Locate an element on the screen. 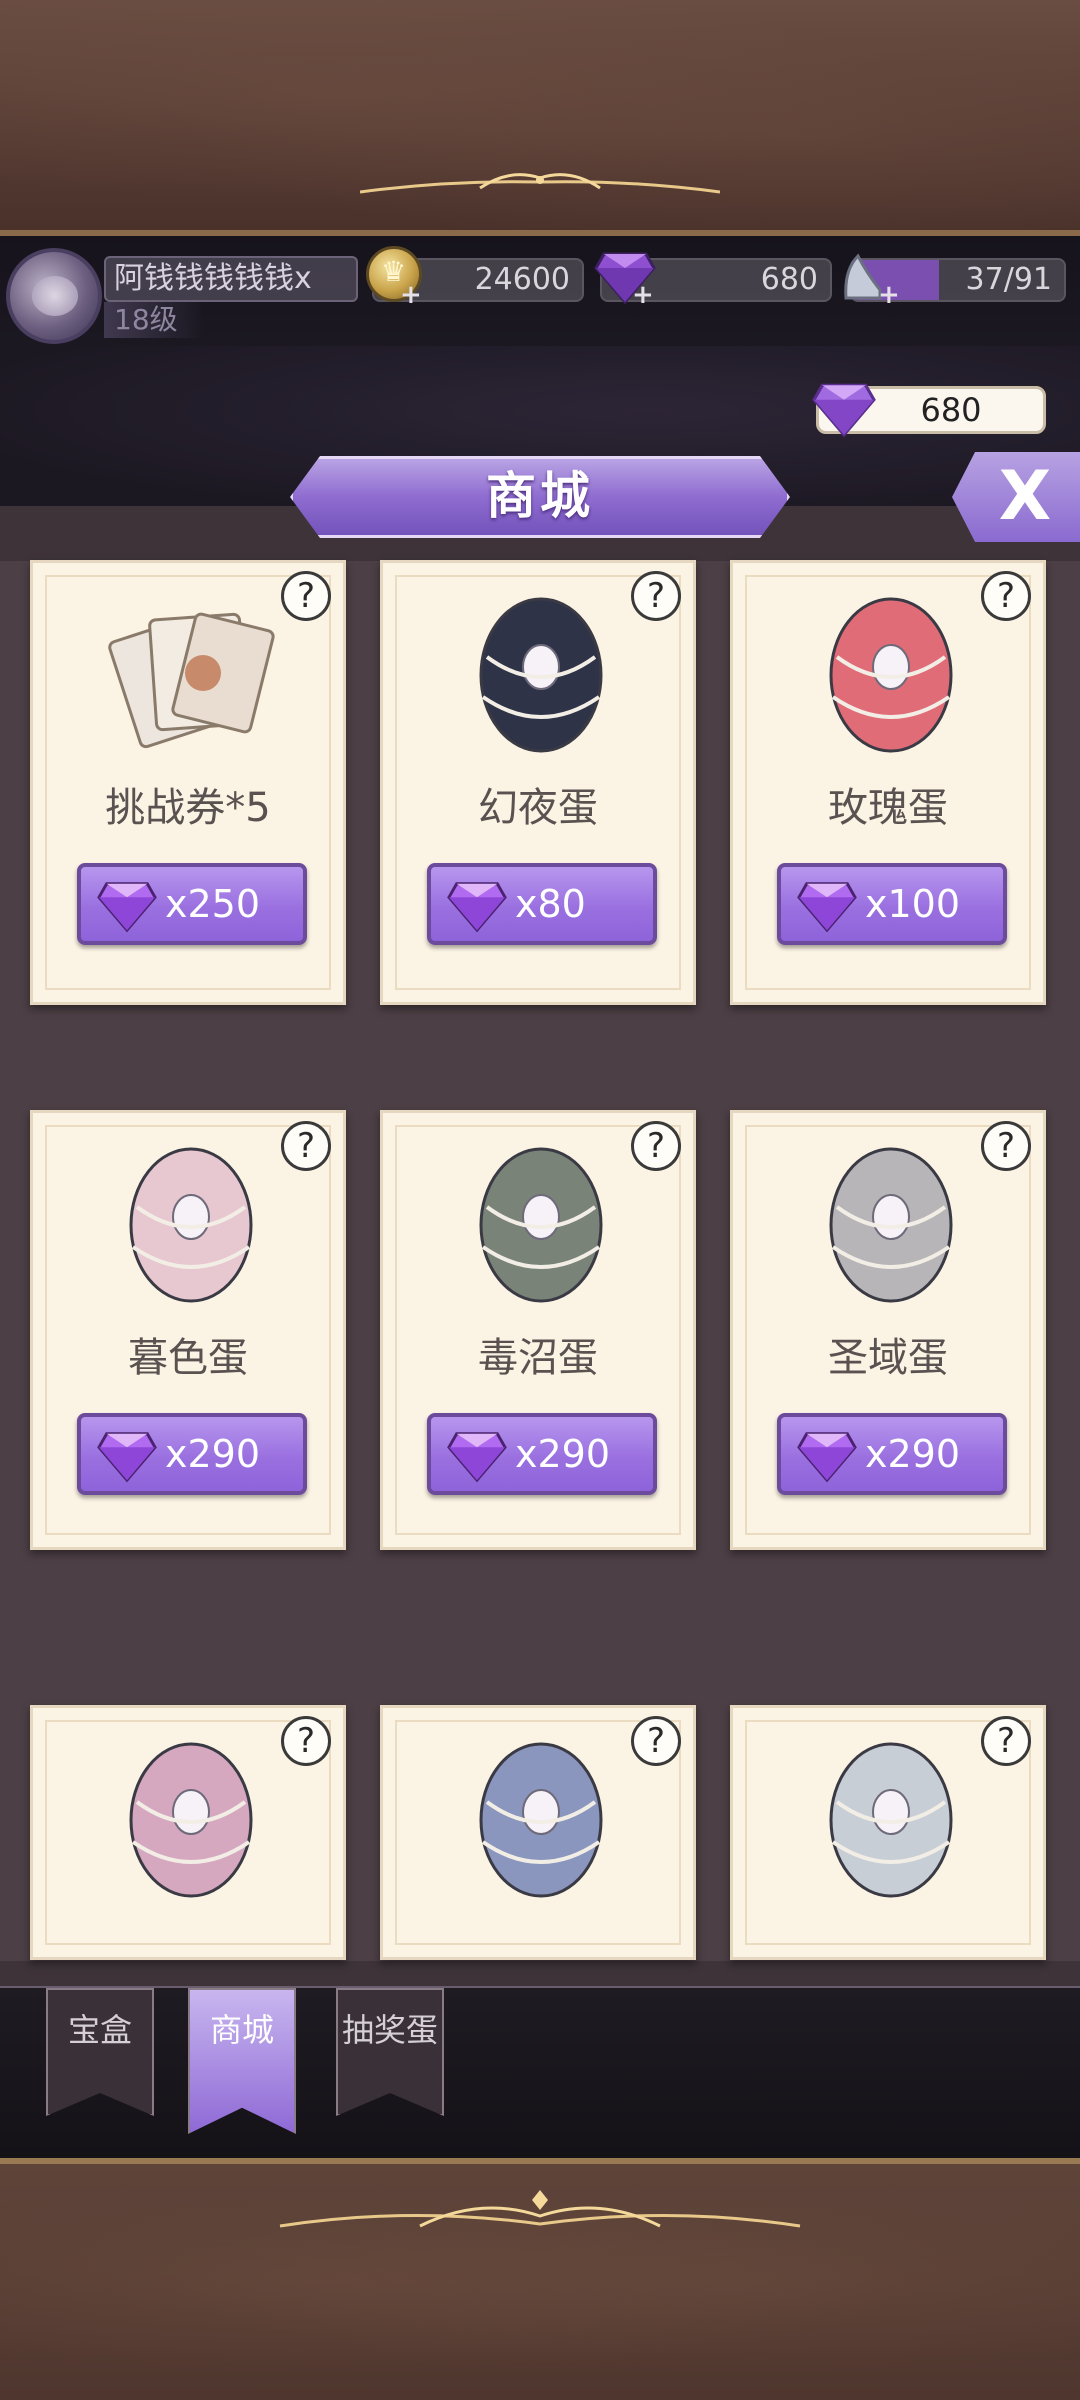 This screenshot has width=1080, height=2400. tab-shop: 商城 is located at coordinates (242, 2061).